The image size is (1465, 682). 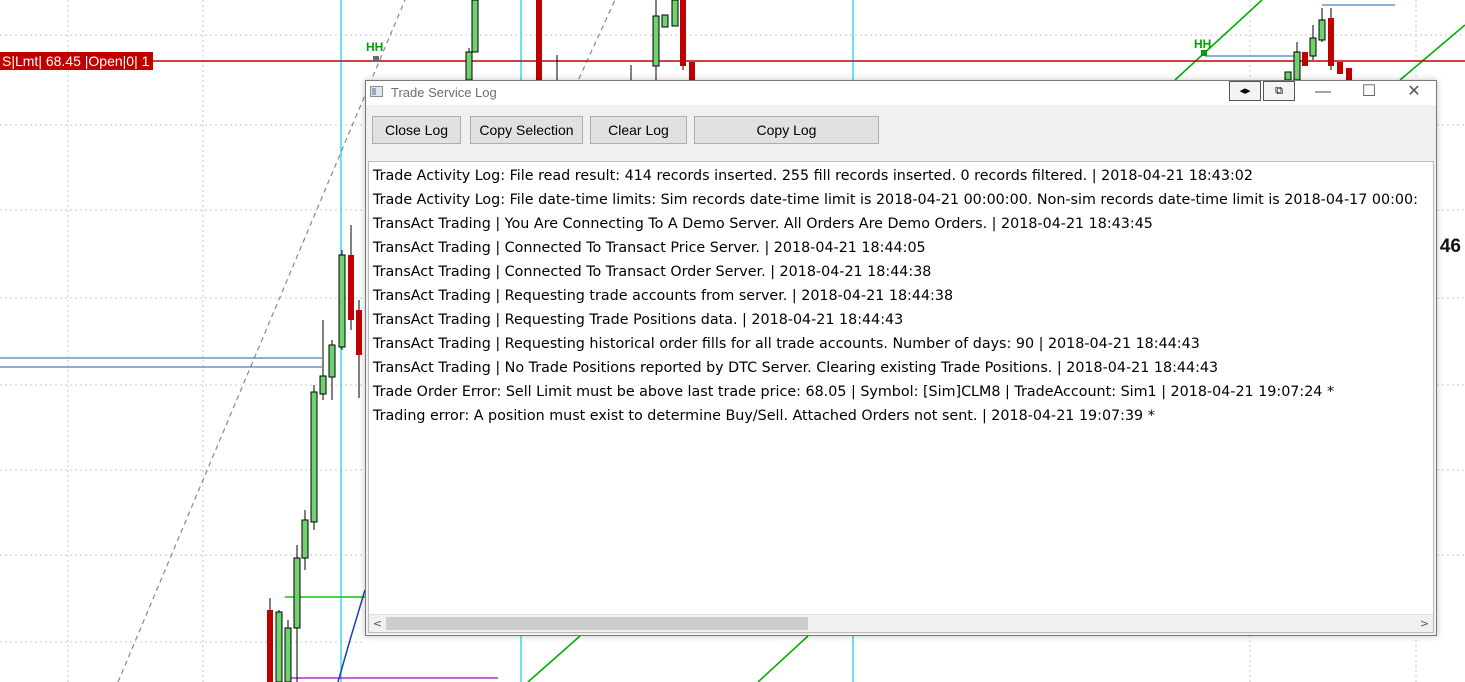 I want to click on close-window-button: ✕, so click(x=1414, y=93).